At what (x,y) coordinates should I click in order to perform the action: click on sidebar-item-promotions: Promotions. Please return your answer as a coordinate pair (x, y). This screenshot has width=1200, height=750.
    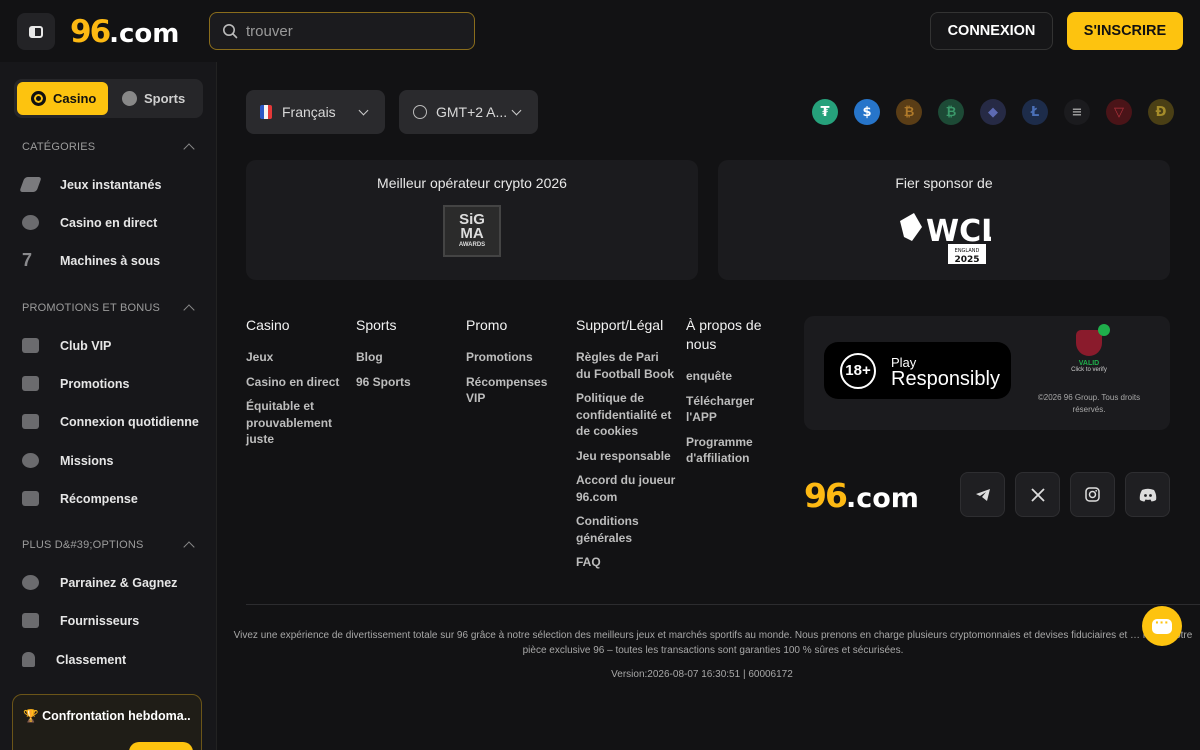
    Looking at the image, I should click on (75, 383).